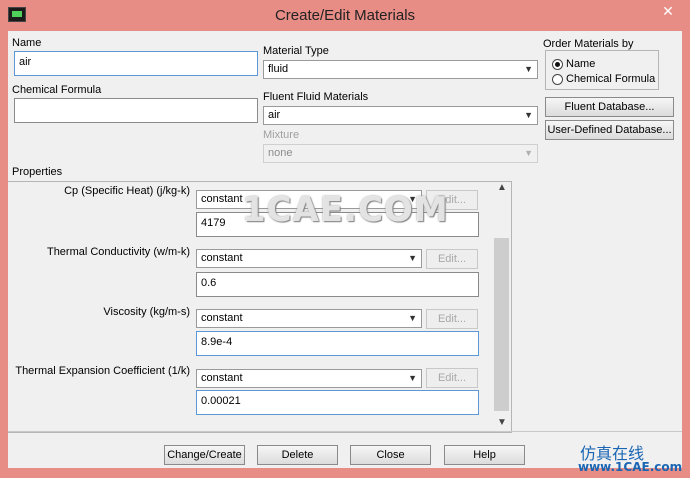 The height and width of the screenshot is (478, 690). Describe the element at coordinates (204, 455) in the screenshot. I see `change-create-button: Change/Create` at that location.